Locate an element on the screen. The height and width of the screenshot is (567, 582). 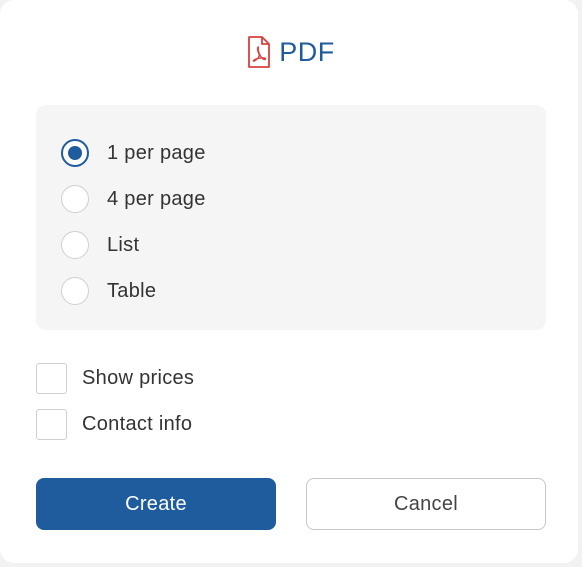
radio-label: 4 per page is located at coordinates (156, 198).